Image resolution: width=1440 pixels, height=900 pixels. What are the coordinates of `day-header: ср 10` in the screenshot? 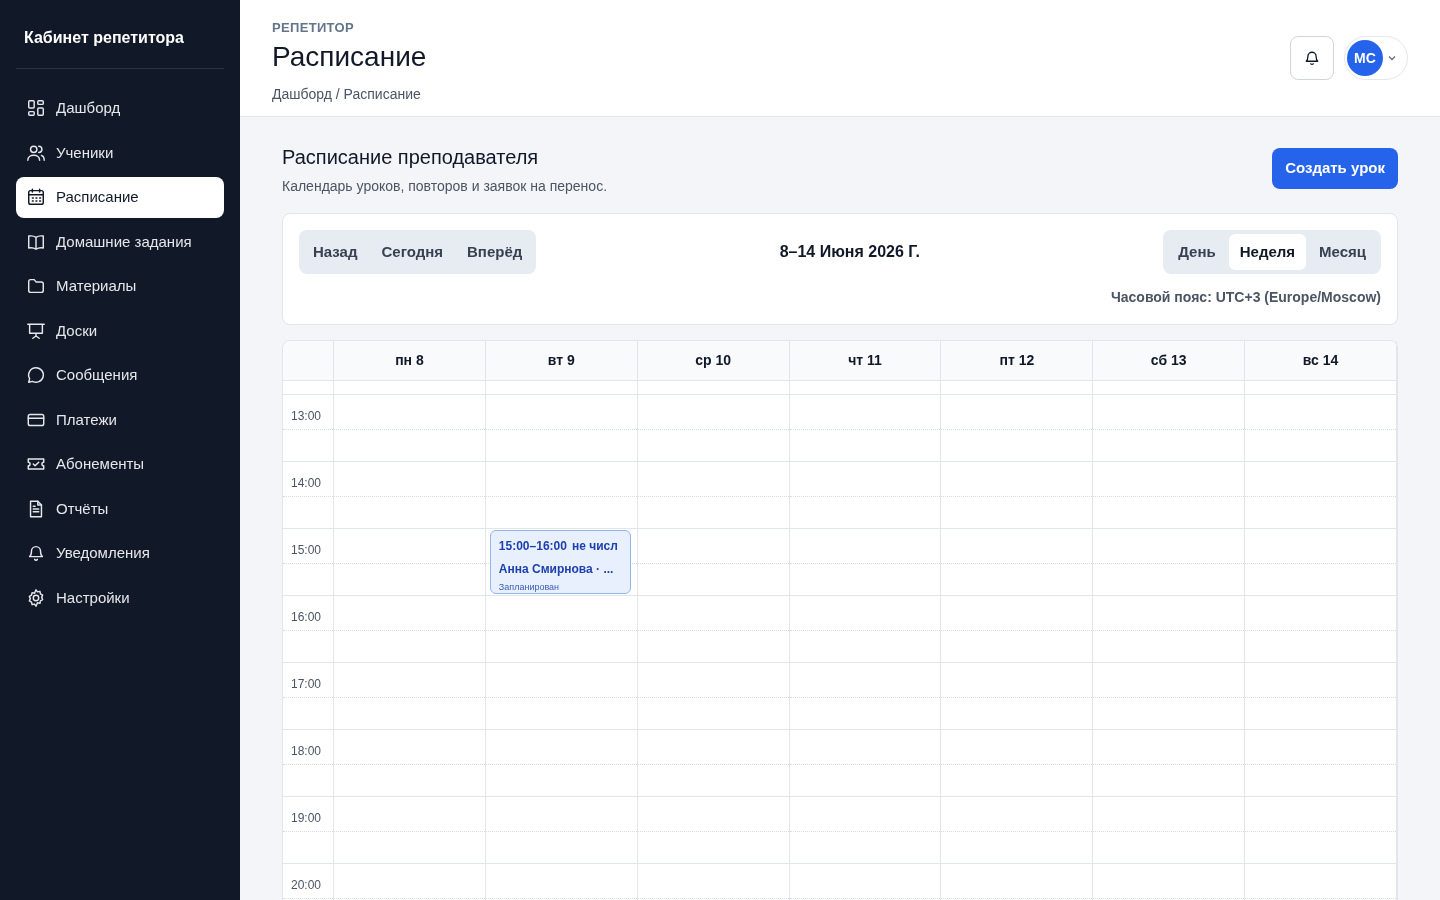 It's located at (713, 360).